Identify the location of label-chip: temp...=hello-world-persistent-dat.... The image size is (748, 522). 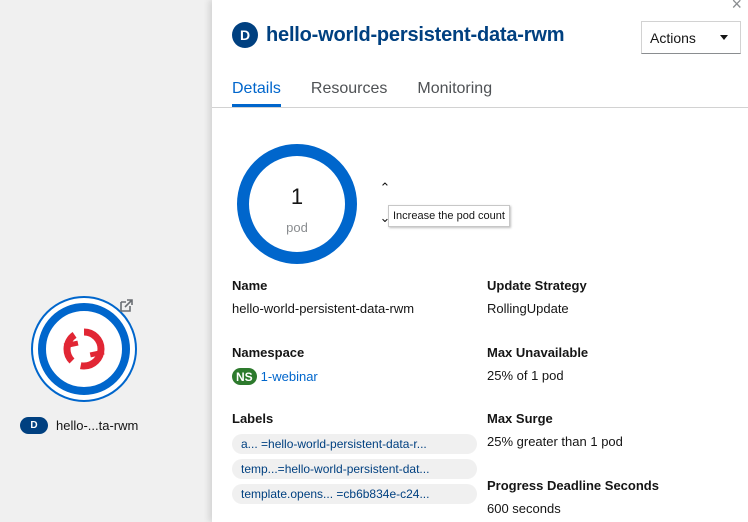
(354, 469).